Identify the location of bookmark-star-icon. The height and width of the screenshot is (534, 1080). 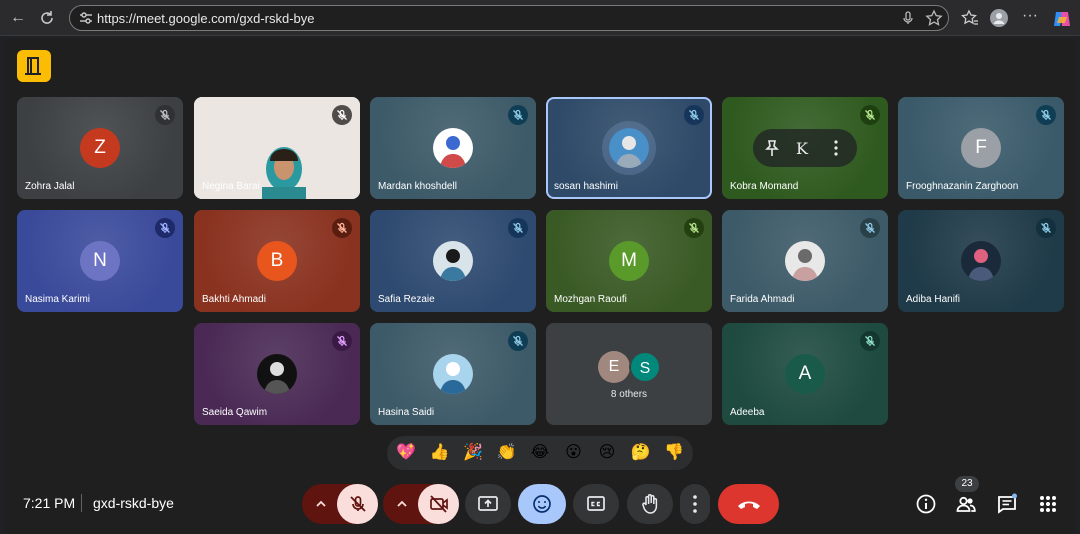
(934, 18).